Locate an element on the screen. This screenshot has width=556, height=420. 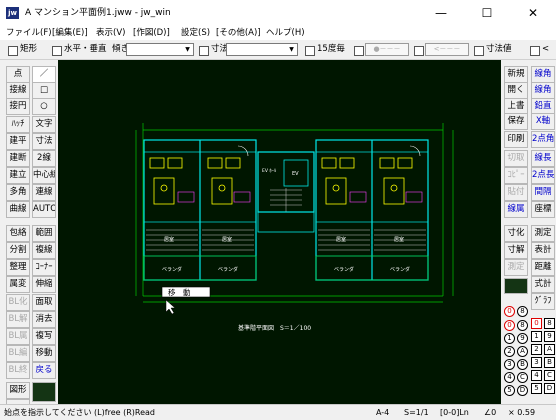
tool-line-attr: 線属 is located at coordinates (516, 209).